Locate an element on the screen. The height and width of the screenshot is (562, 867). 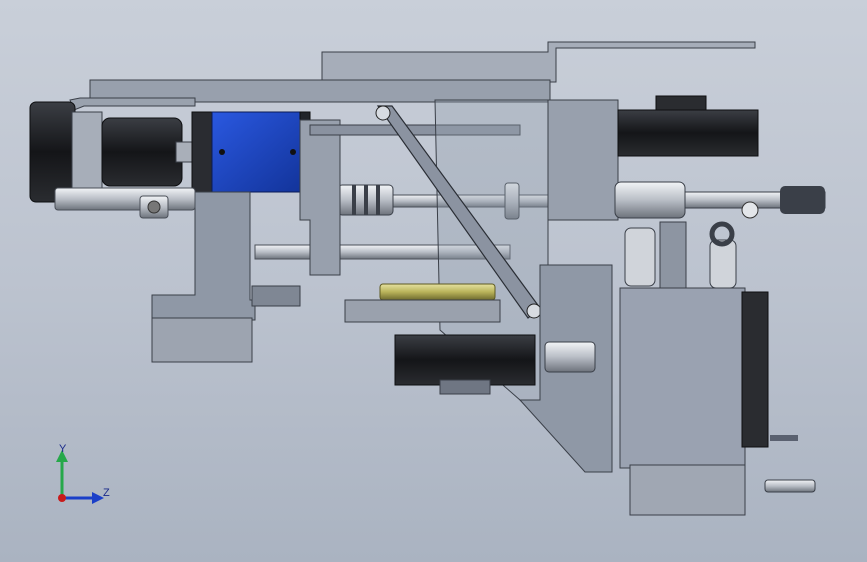
input-shaft is located at coordinates (125, 199).